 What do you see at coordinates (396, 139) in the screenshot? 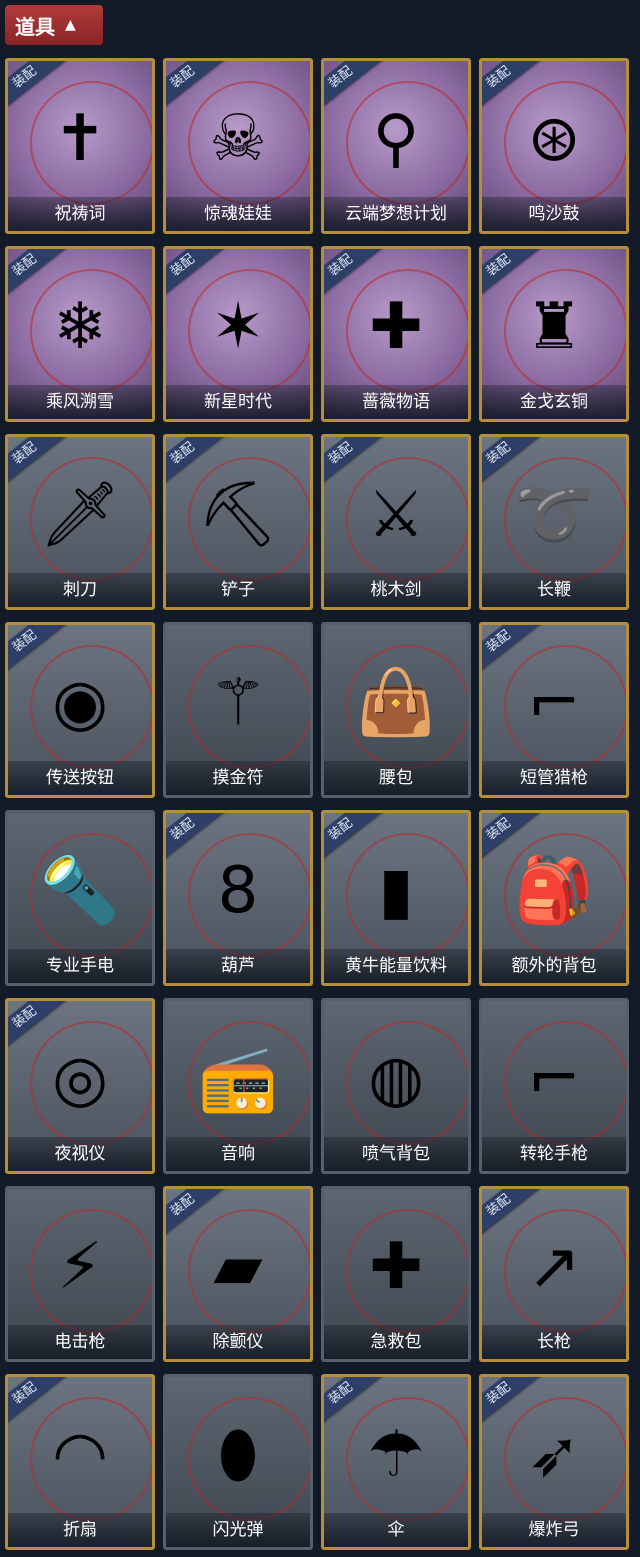
I see `cloud-wand-icon: ⚲` at bounding box center [396, 139].